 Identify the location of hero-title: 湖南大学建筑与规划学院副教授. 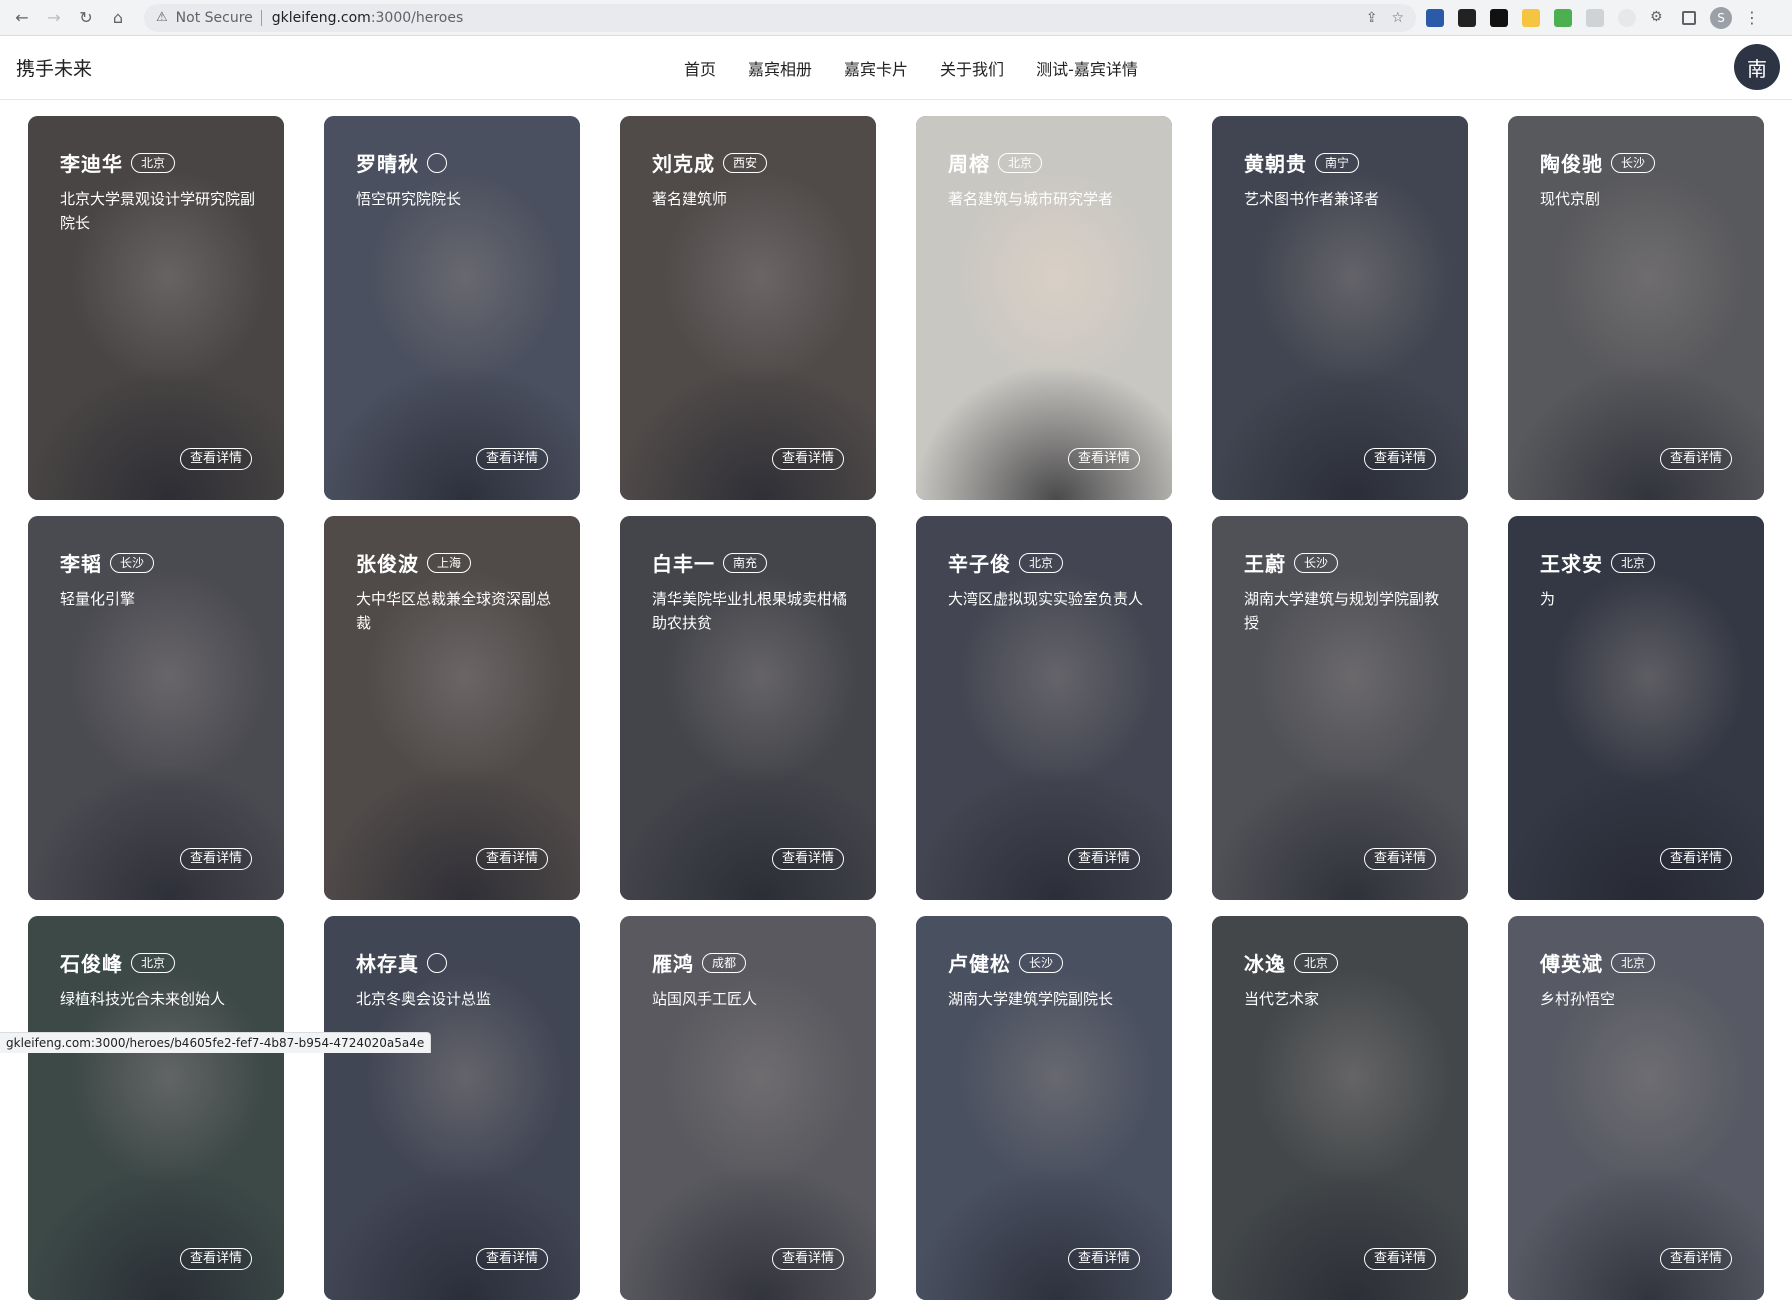
(1344, 611).